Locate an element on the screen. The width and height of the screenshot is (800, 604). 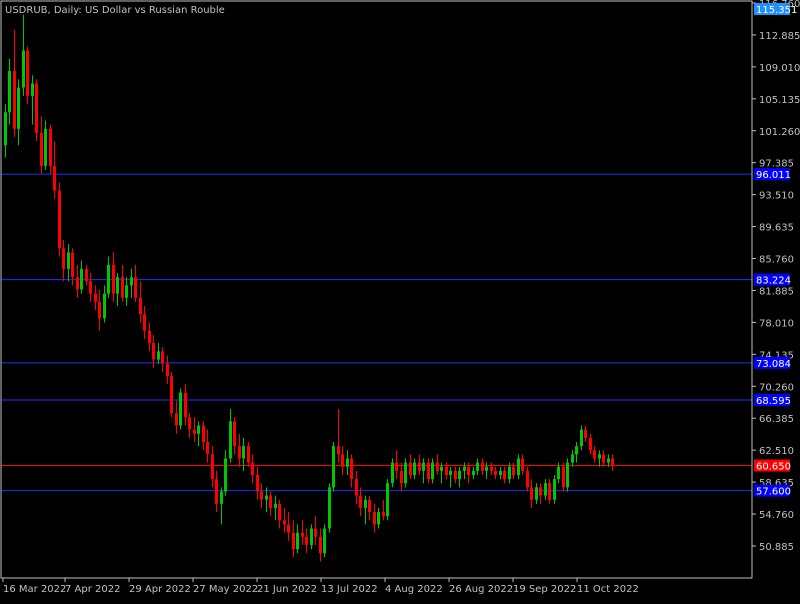
x-tick-label: 19 Sep 2022 is located at coordinates (544, 589).